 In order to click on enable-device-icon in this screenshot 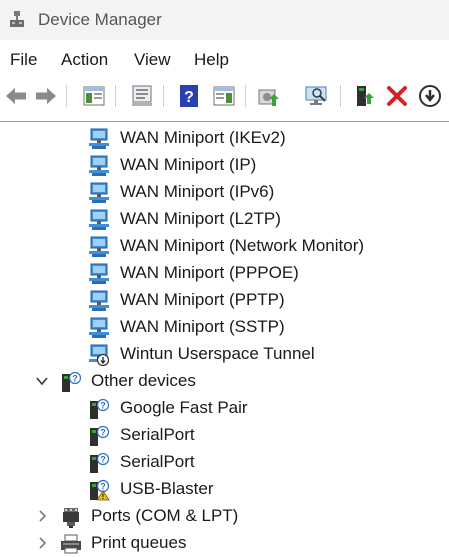, I will do `click(365, 96)`.